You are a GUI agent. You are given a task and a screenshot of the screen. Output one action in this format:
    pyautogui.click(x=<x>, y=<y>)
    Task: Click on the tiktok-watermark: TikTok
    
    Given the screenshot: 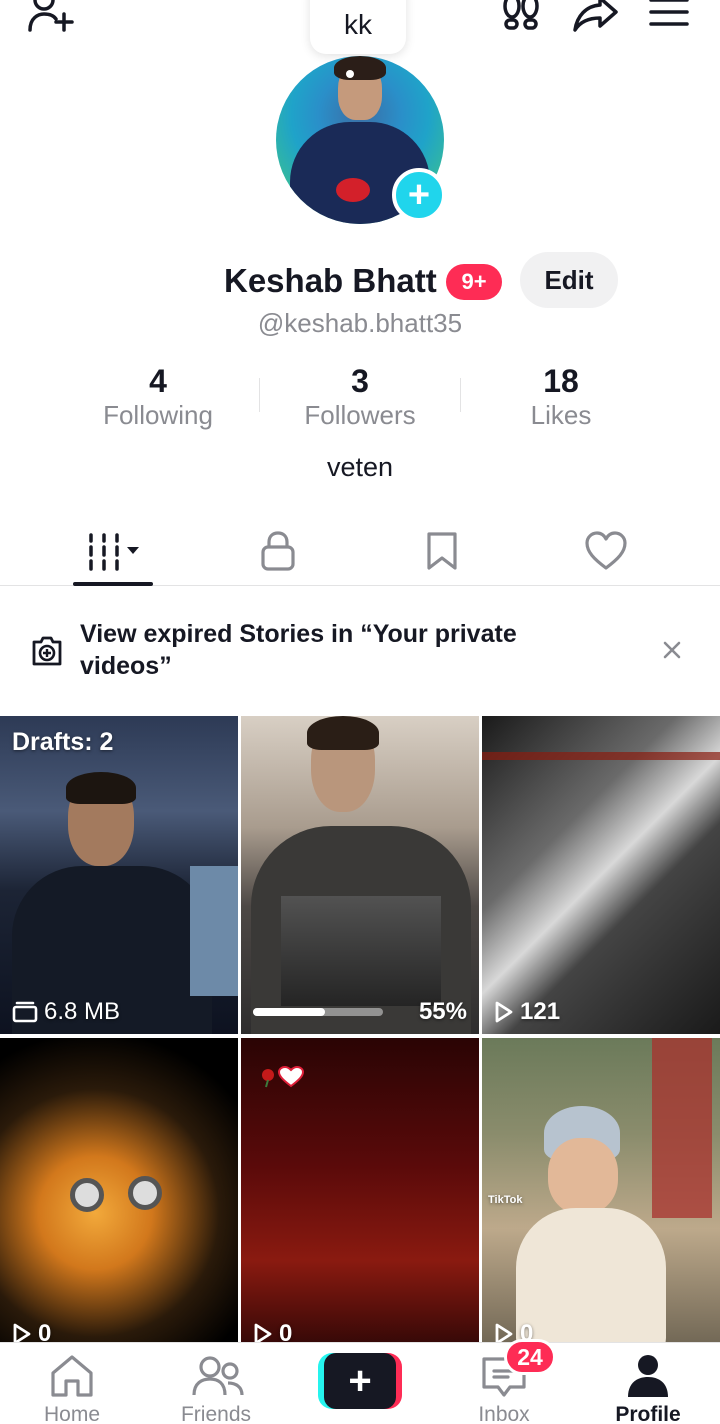 What is the action you would take?
    pyautogui.click(x=505, y=1200)
    